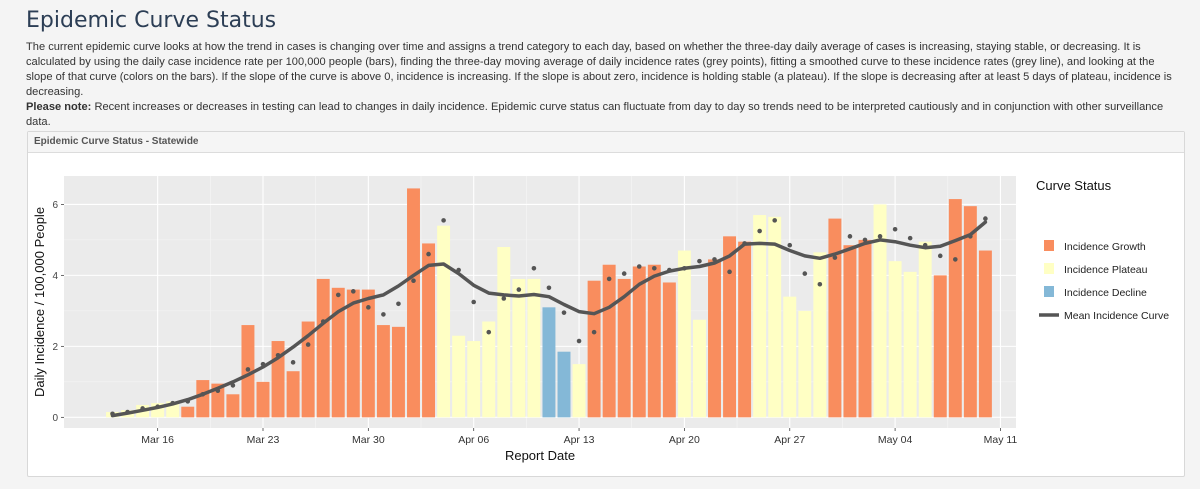 The width and height of the screenshot is (1200, 489). What do you see at coordinates (157, 440) in the screenshot?
I see `x-tick-label: Mar 16` at bounding box center [157, 440].